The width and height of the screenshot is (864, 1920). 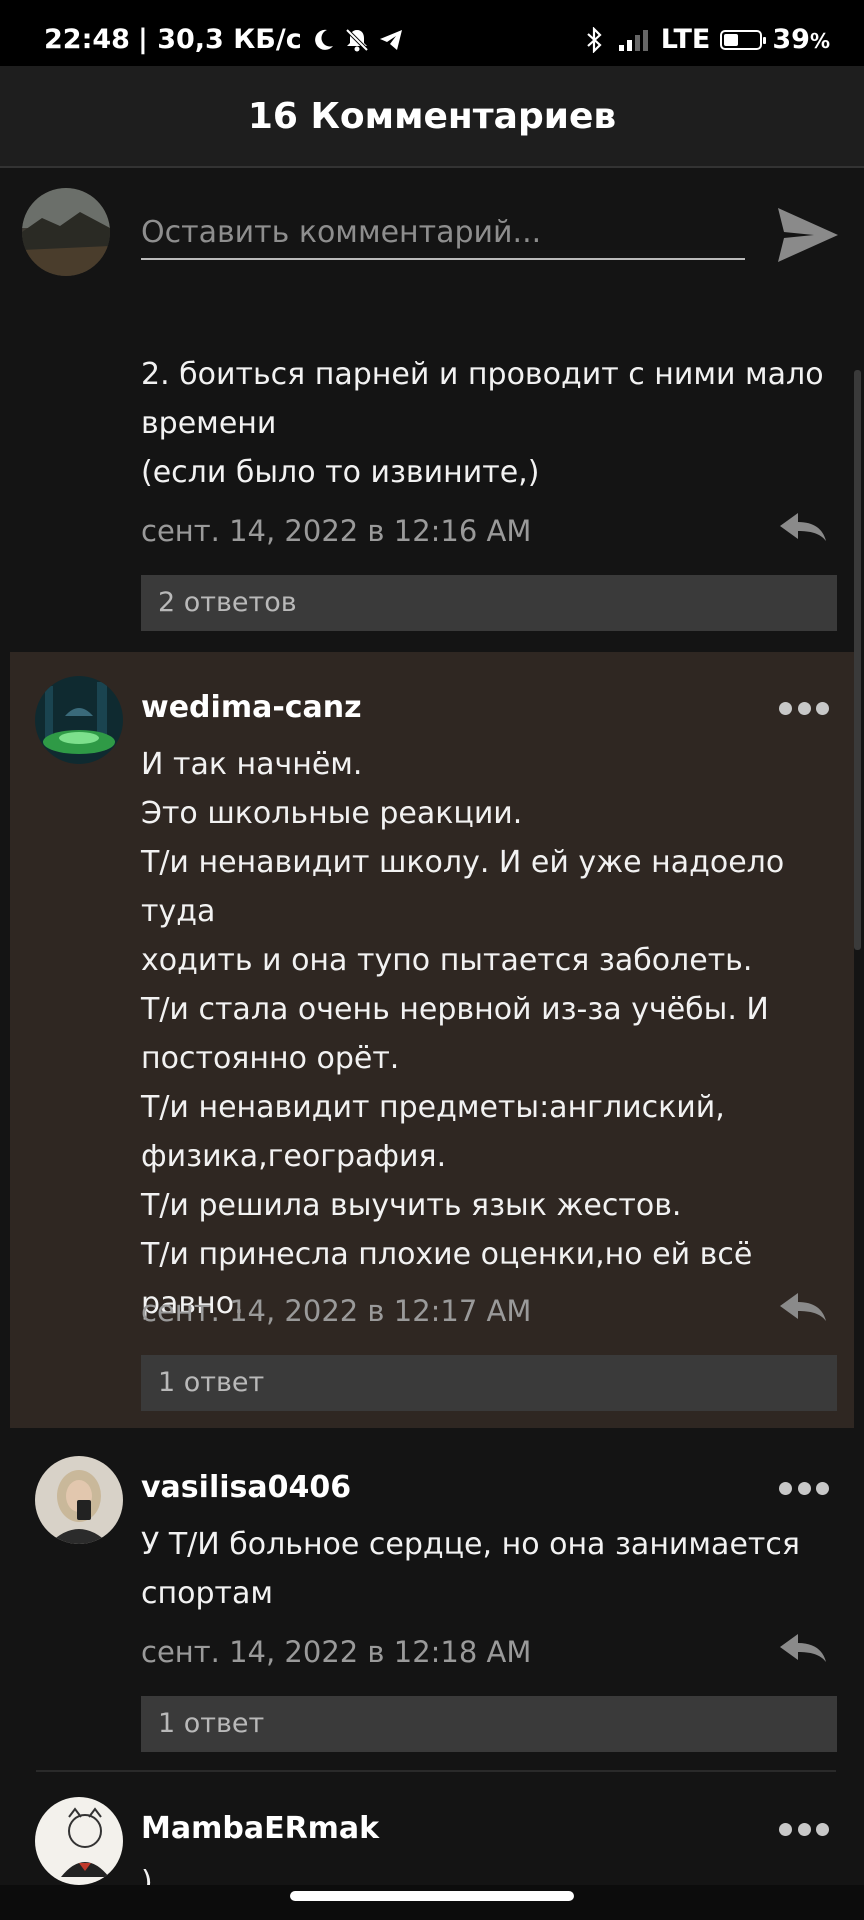 I want to click on moon-icon, so click(x=323, y=39).